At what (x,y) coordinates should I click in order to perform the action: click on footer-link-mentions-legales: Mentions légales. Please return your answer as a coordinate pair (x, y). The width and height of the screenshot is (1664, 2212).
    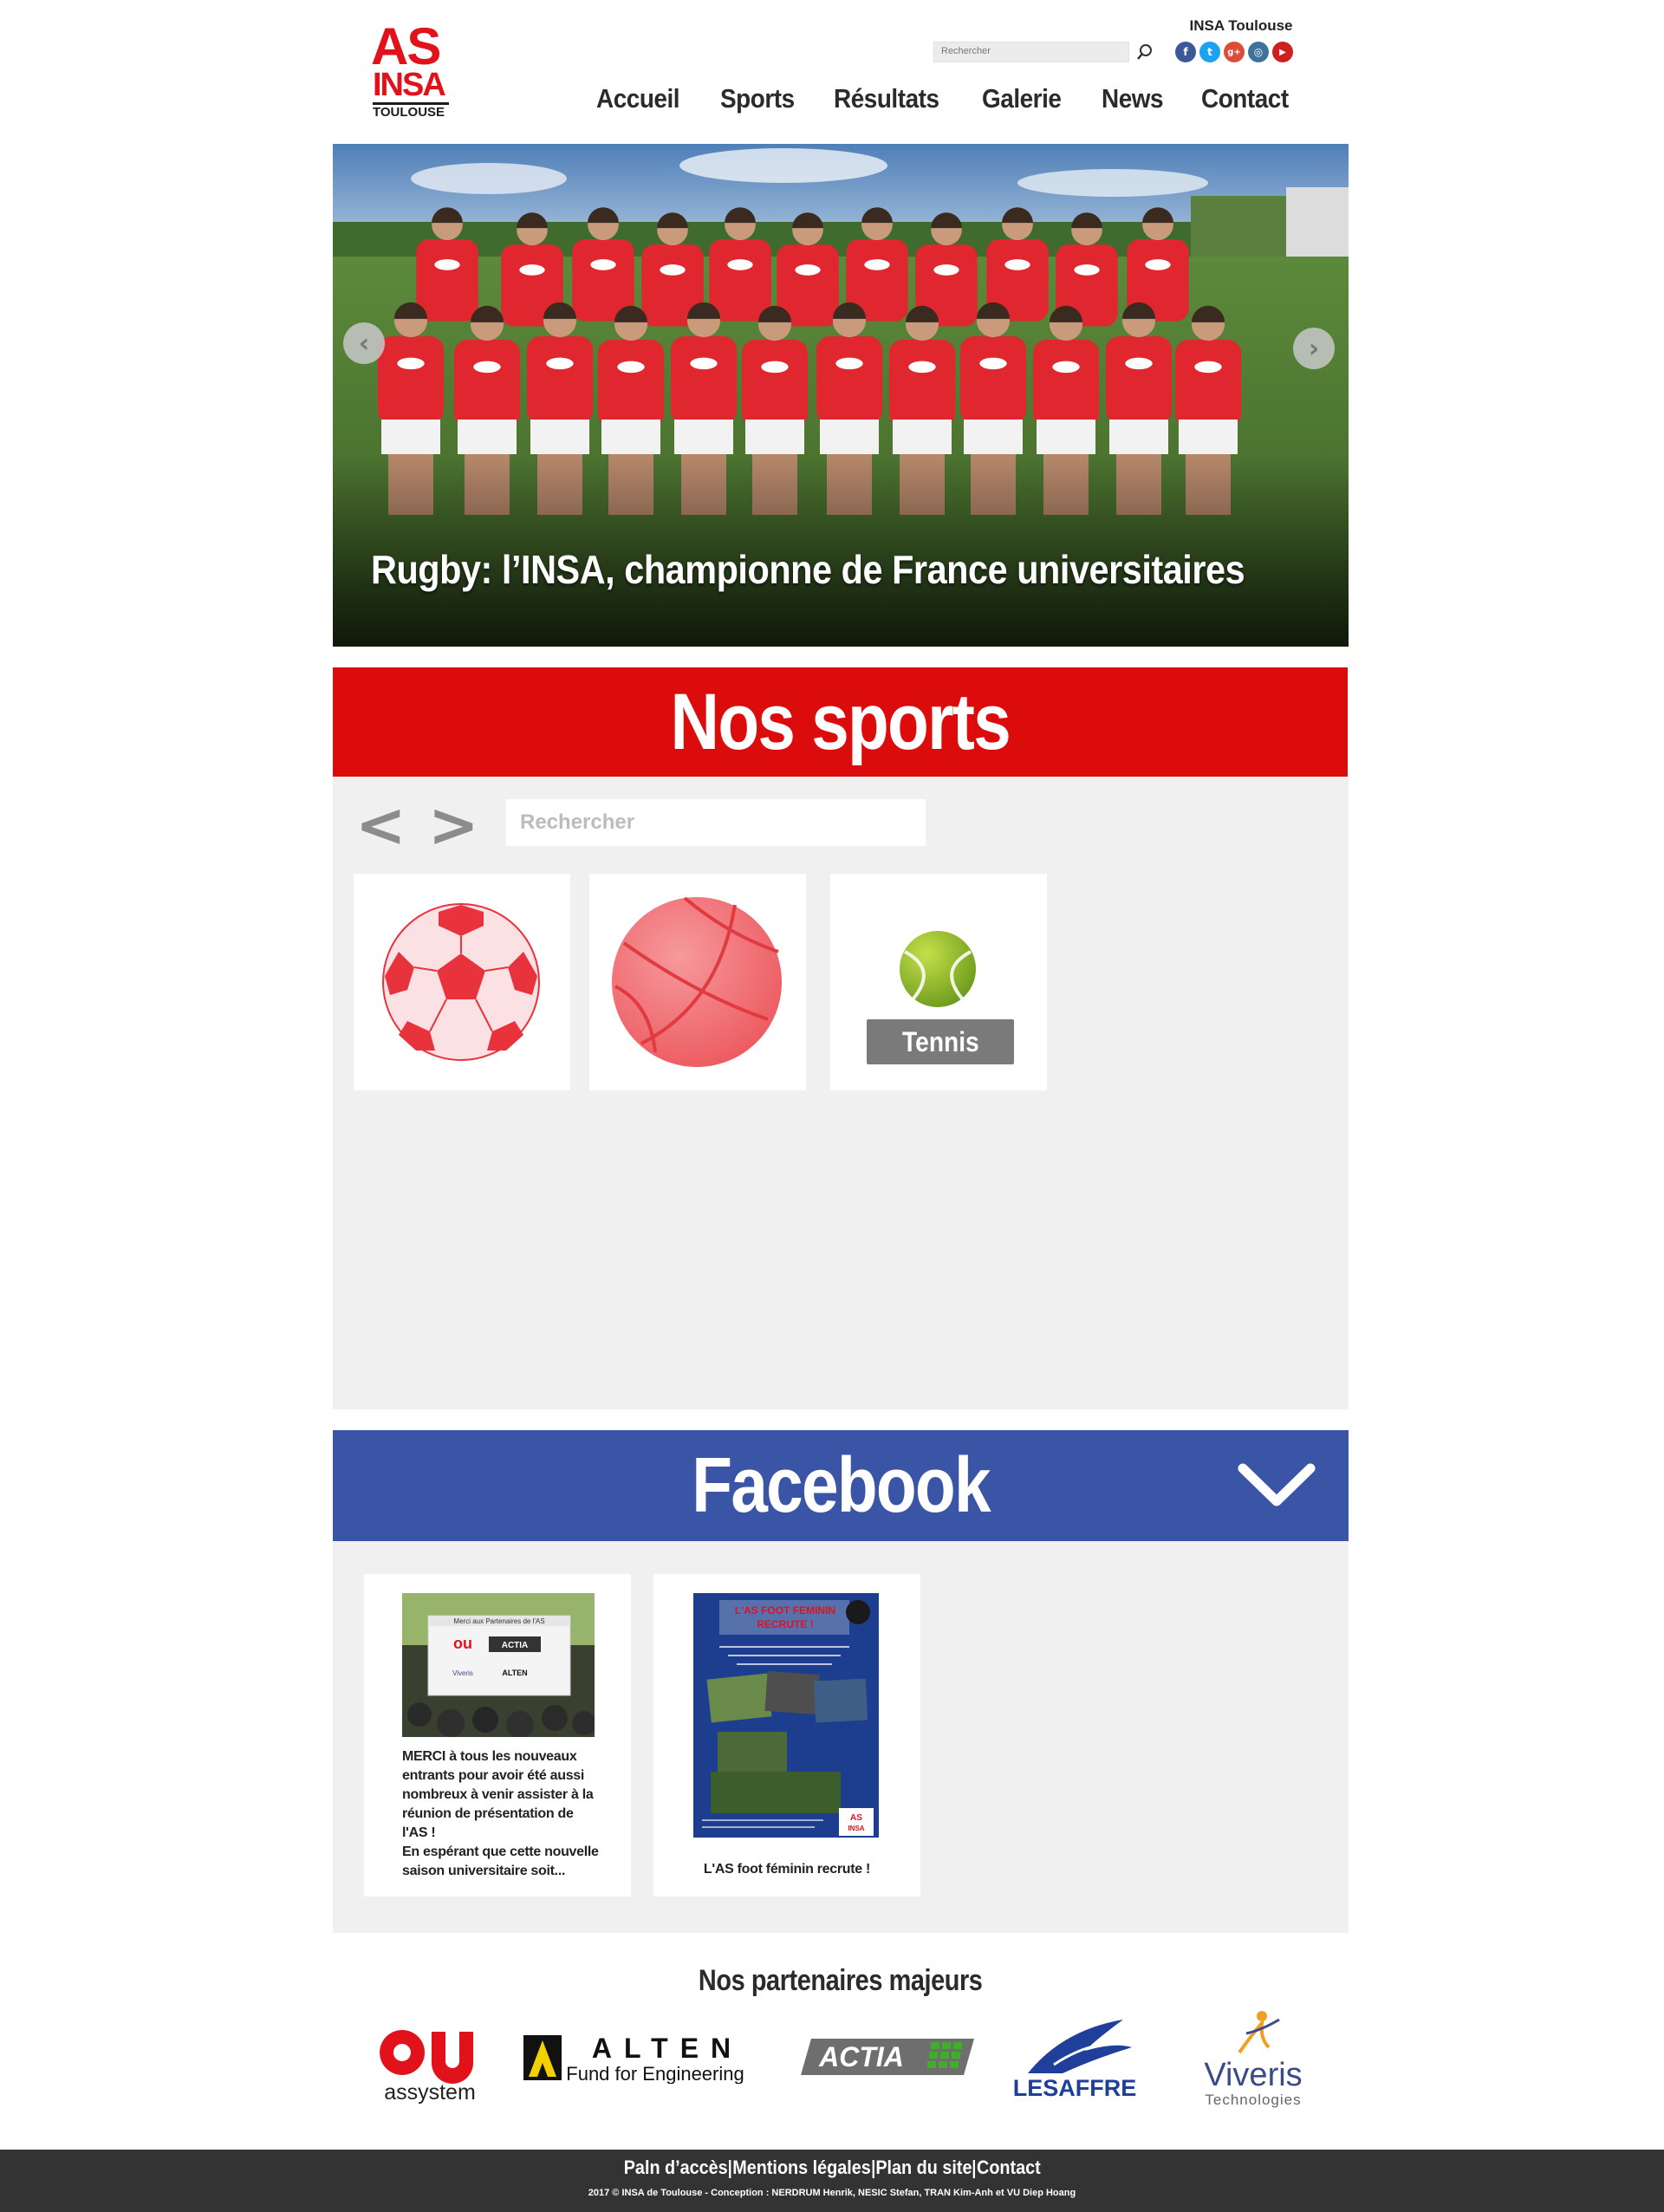
    Looking at the image, I should click on (801, 2167).